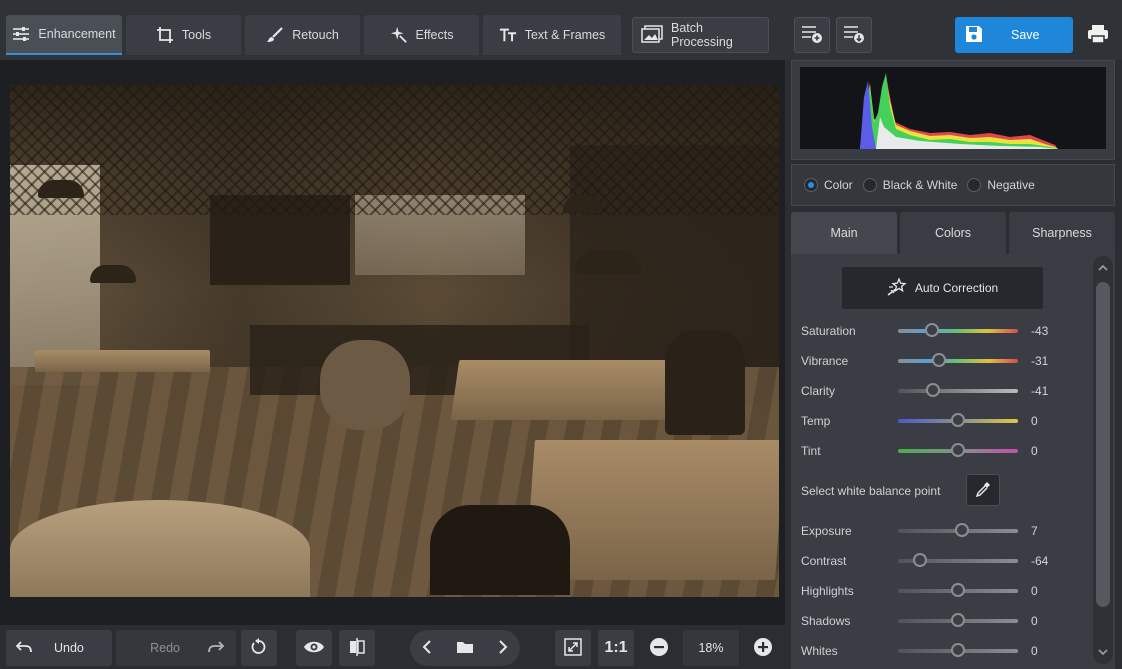 Image resolution: width=1122 pixels, height=669 pixels. I want to click on slider-label: Temp, so click(816, 421).